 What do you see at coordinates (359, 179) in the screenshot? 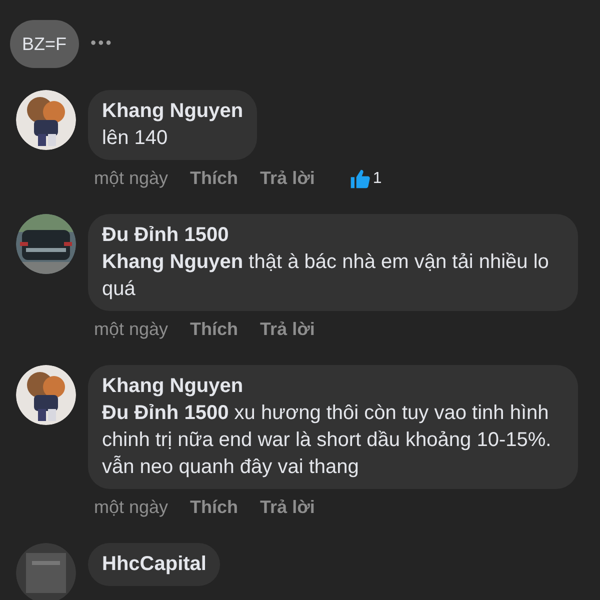
I see `thumbs-up-icon` at bounding box center [359, 179].